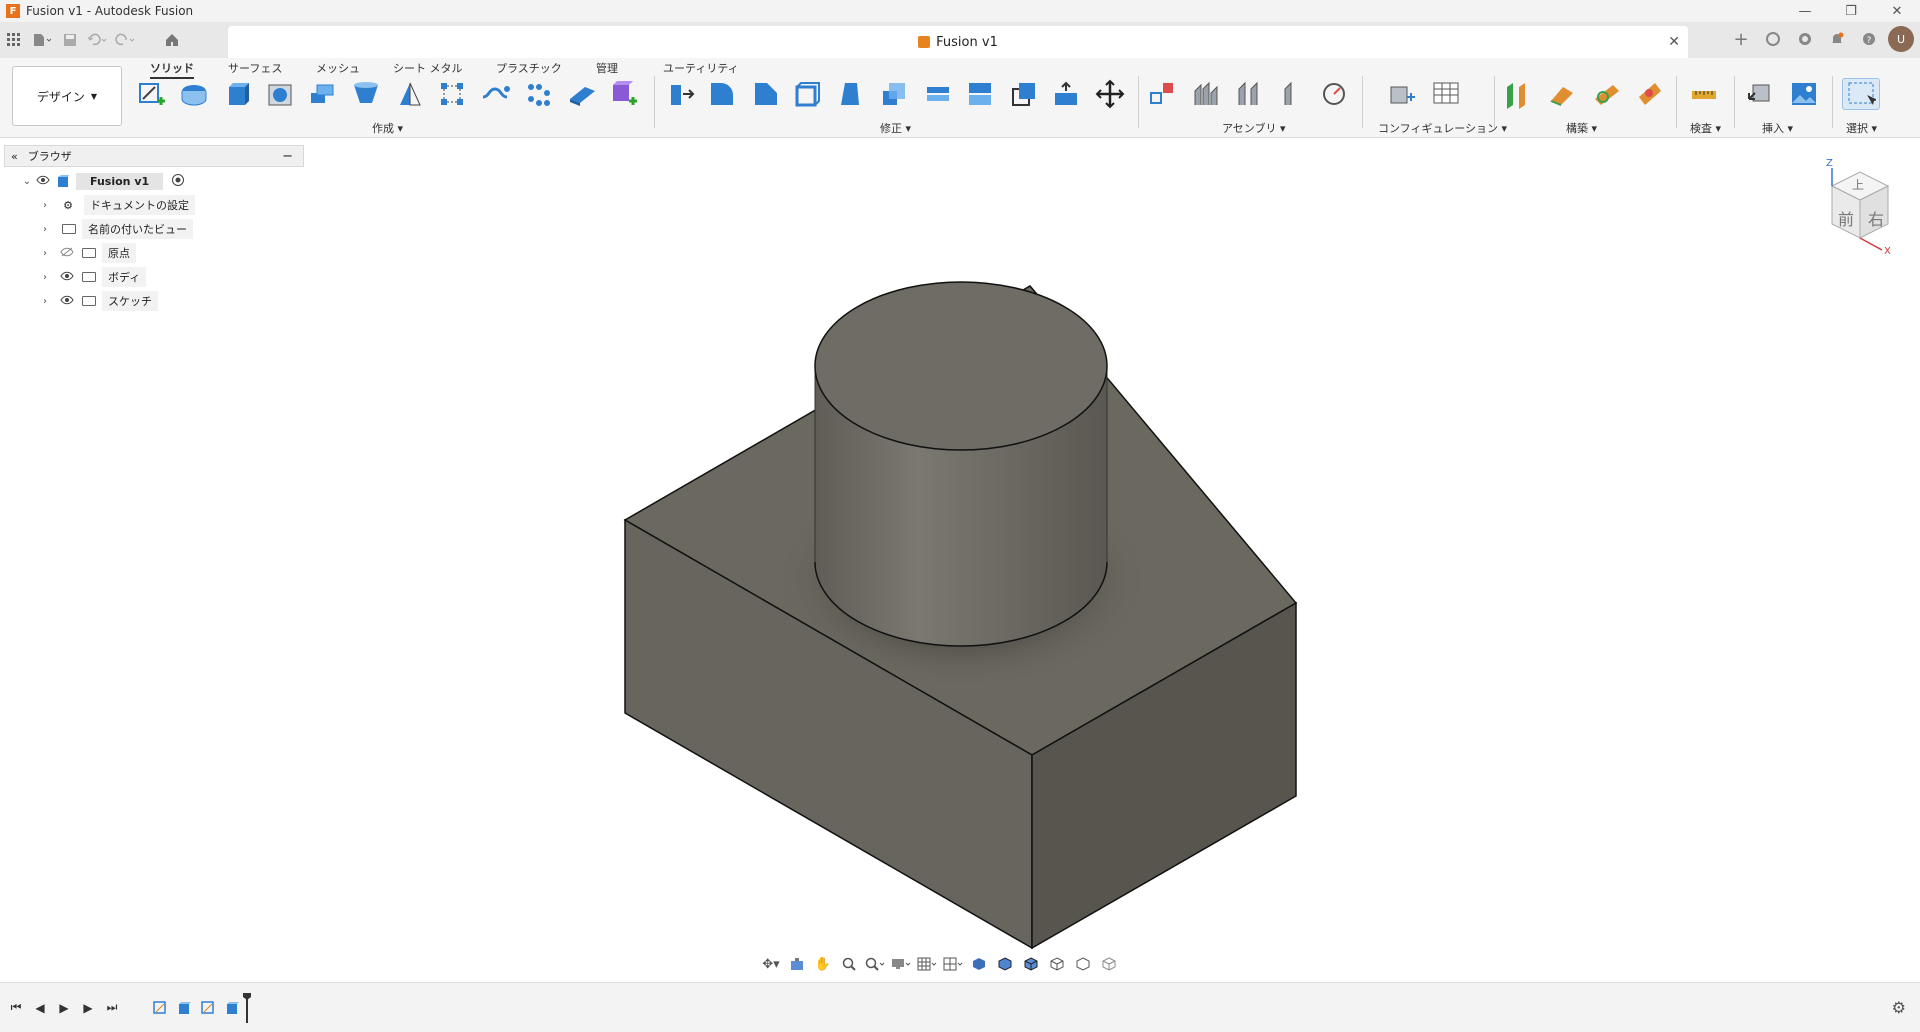 This screenshot has width=1920, height=1032. What do you see at coordinates (1290, 94) in the screenshot?
I see `joint-origin-icon` at bounding box center [1290, 94].